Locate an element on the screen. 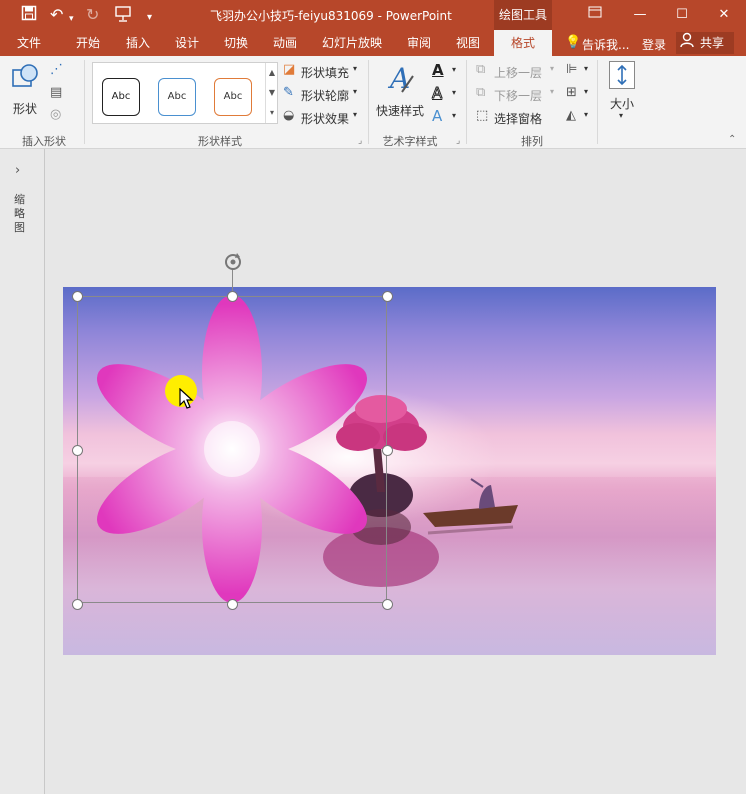 The width and height of the screenshot is (746, 794). customize-icon: ▾ is located at coordinates (149, 18).